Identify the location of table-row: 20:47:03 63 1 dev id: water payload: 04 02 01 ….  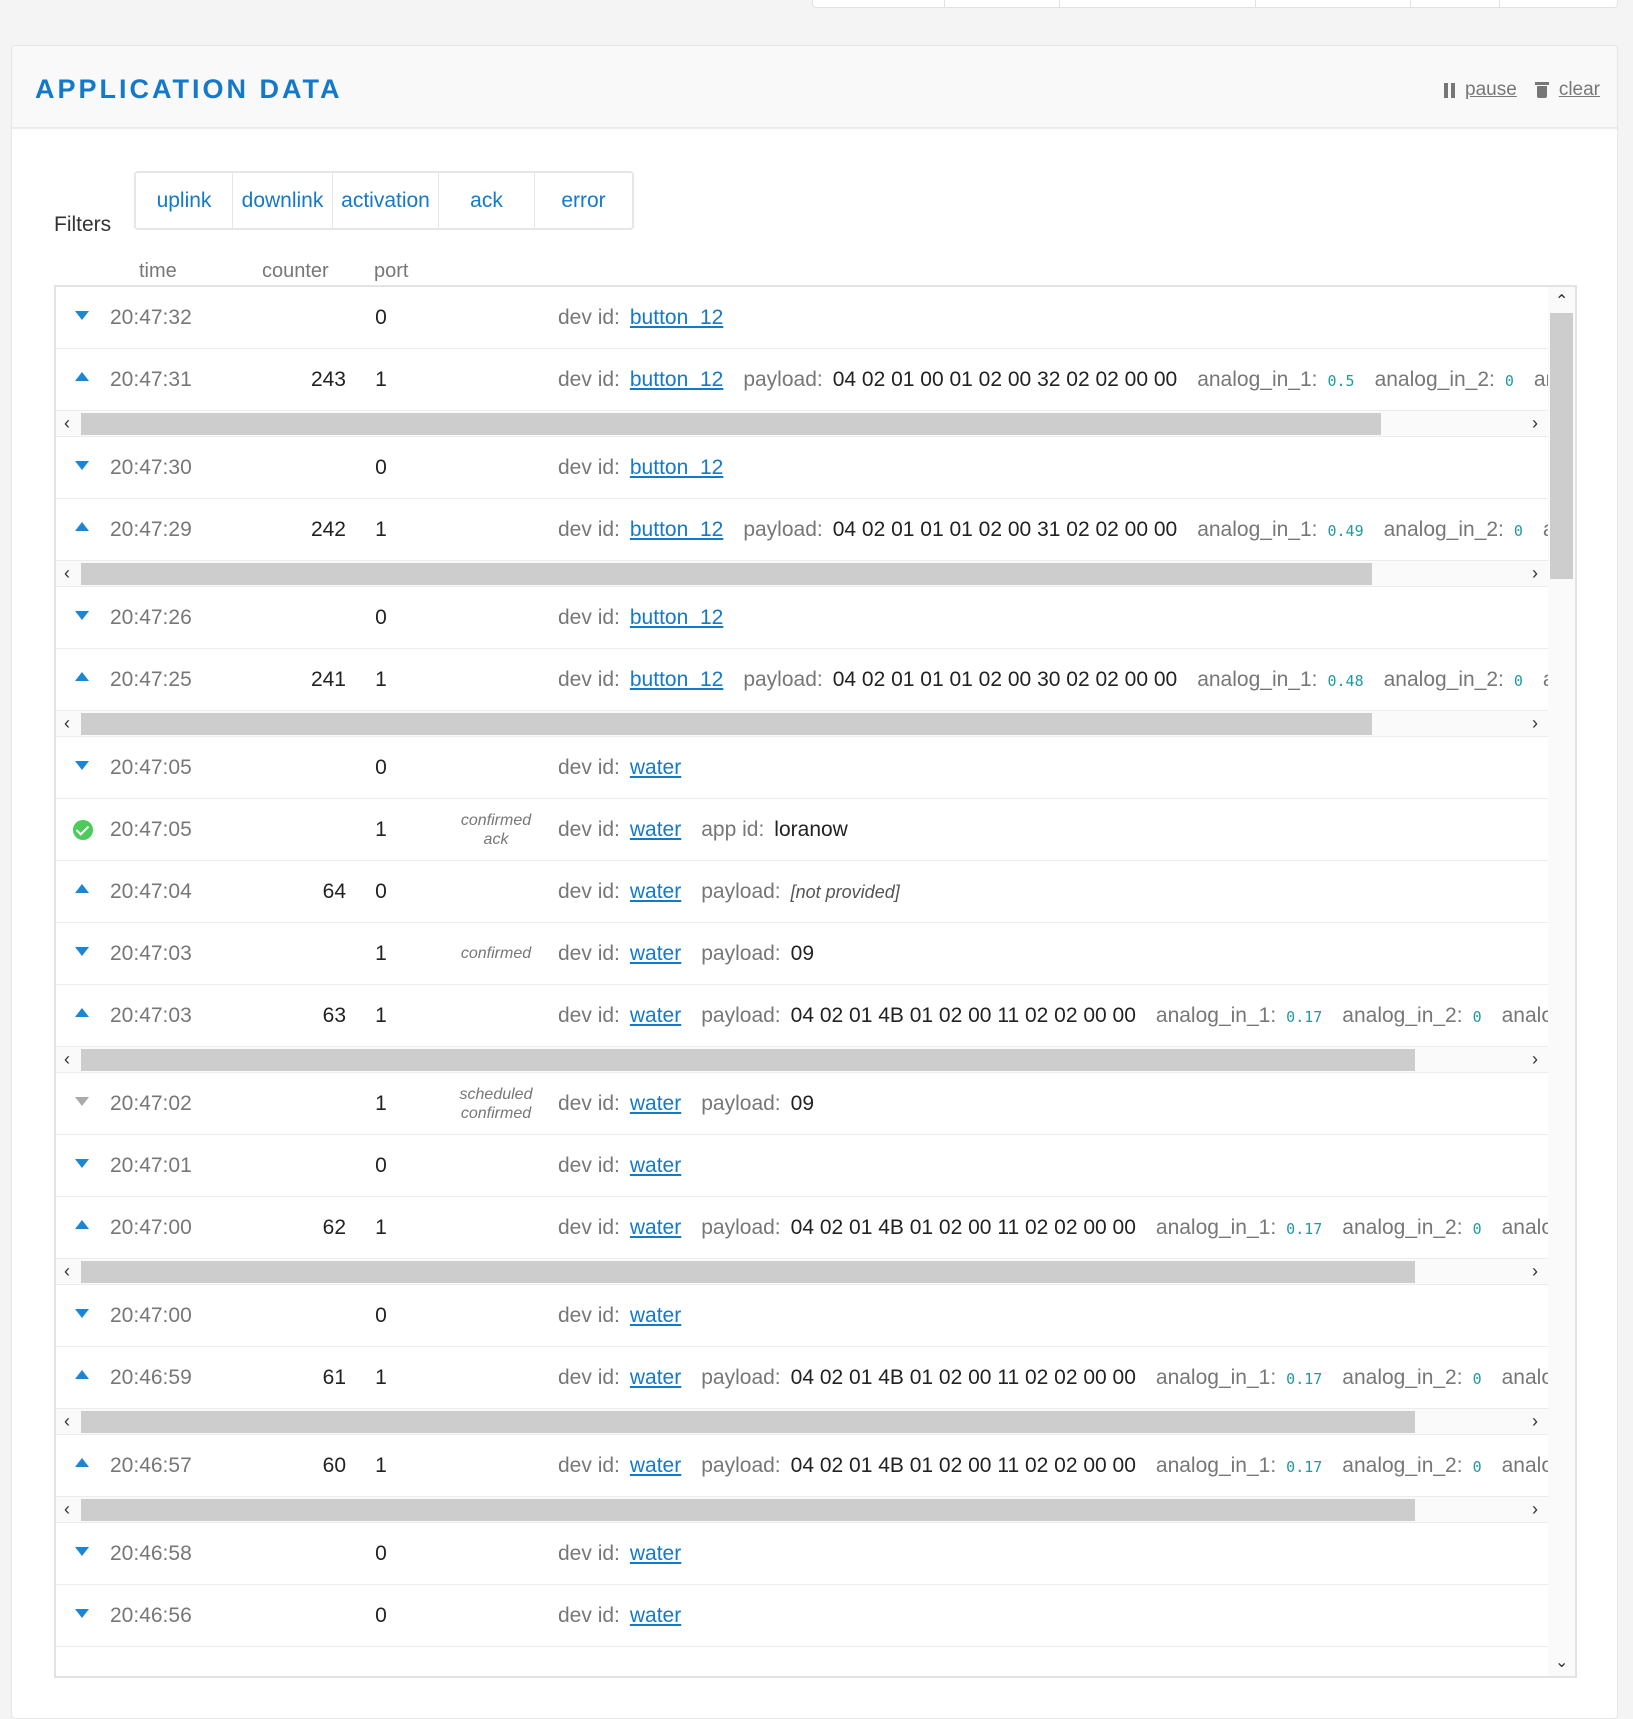
(803, 1016).